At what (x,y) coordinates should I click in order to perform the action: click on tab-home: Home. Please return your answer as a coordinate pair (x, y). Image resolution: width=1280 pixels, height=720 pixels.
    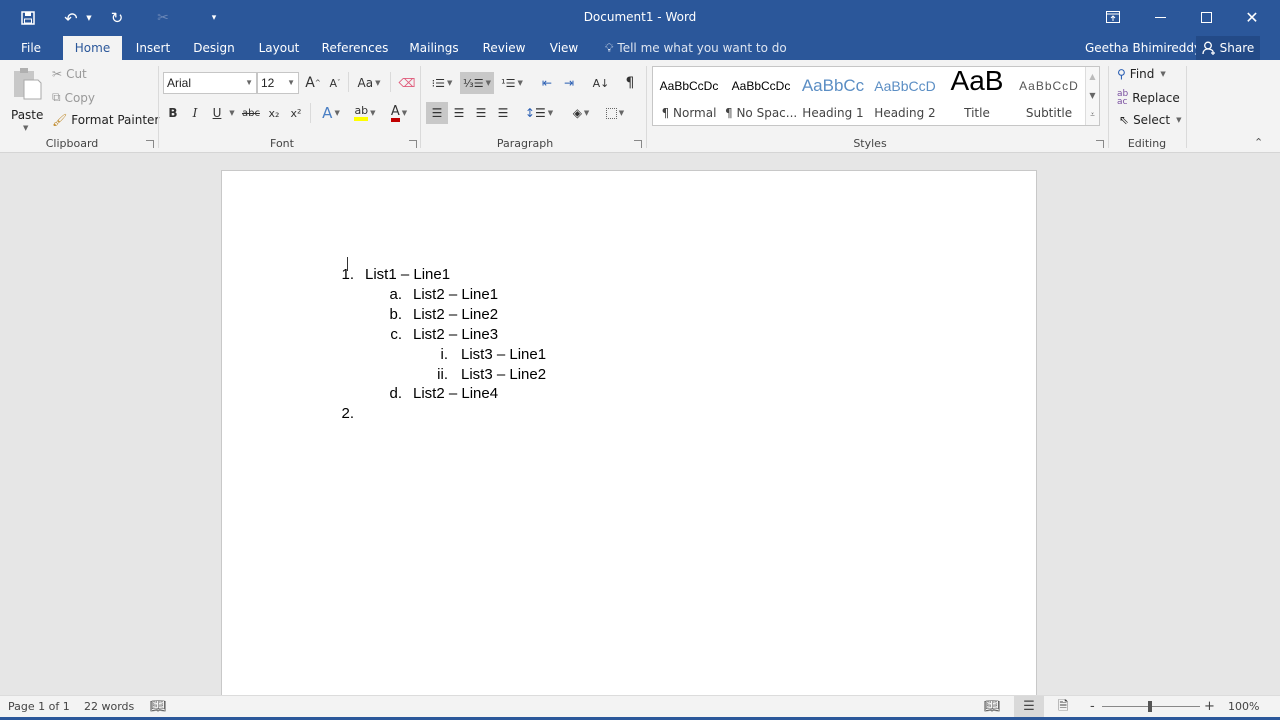
    Looking at the image, I should click on (92, 48).